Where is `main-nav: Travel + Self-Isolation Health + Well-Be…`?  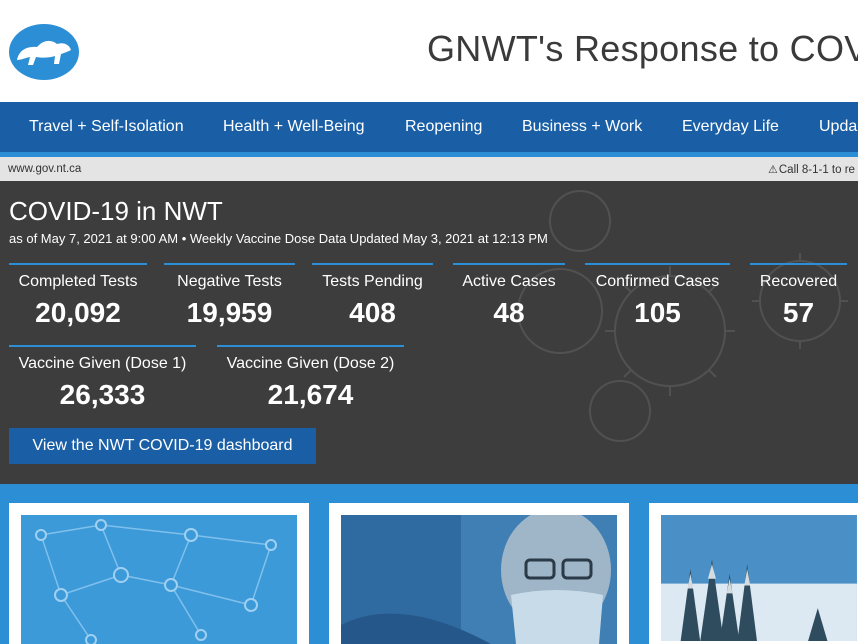 main-nav: Travel + Self-Isolation Health + Well-Be… is located at coordinates (429, 127).